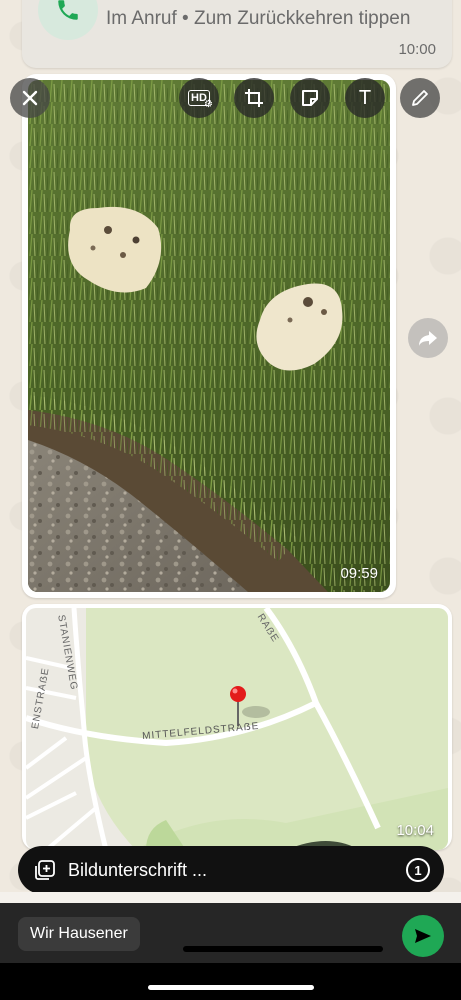 This screenshot has width=461, height=1000. I want to click on draw-button, so click(420, 98).